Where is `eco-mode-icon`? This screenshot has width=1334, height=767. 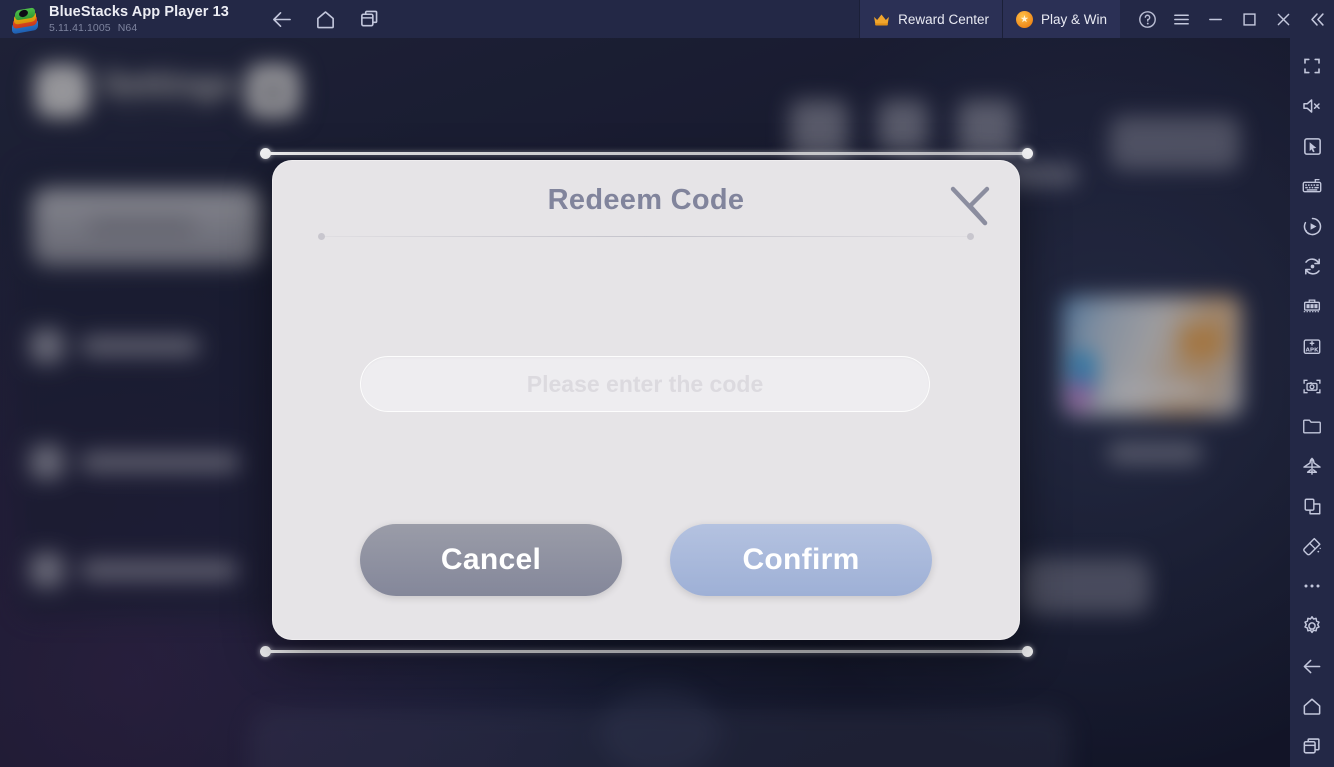 eco-mode-icon is located at coordinates (1312, 466).